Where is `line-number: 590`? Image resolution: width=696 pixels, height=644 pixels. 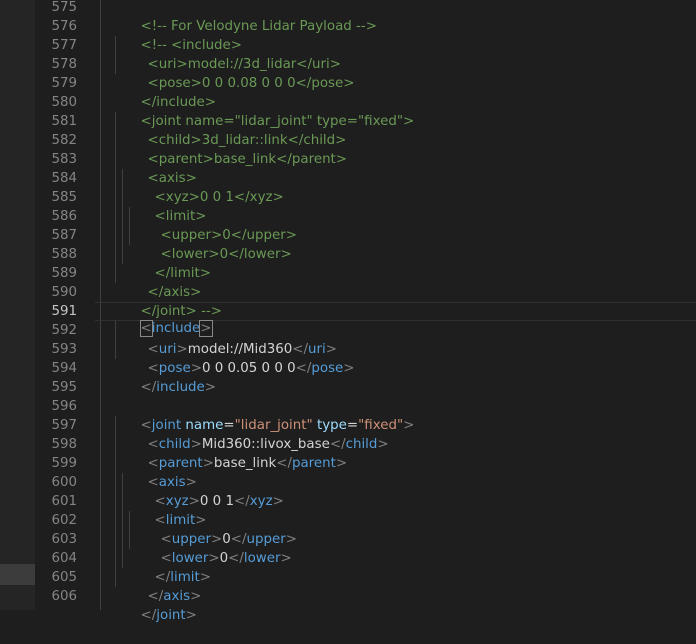
line-number: 590 is located at coordinates (64, 292).